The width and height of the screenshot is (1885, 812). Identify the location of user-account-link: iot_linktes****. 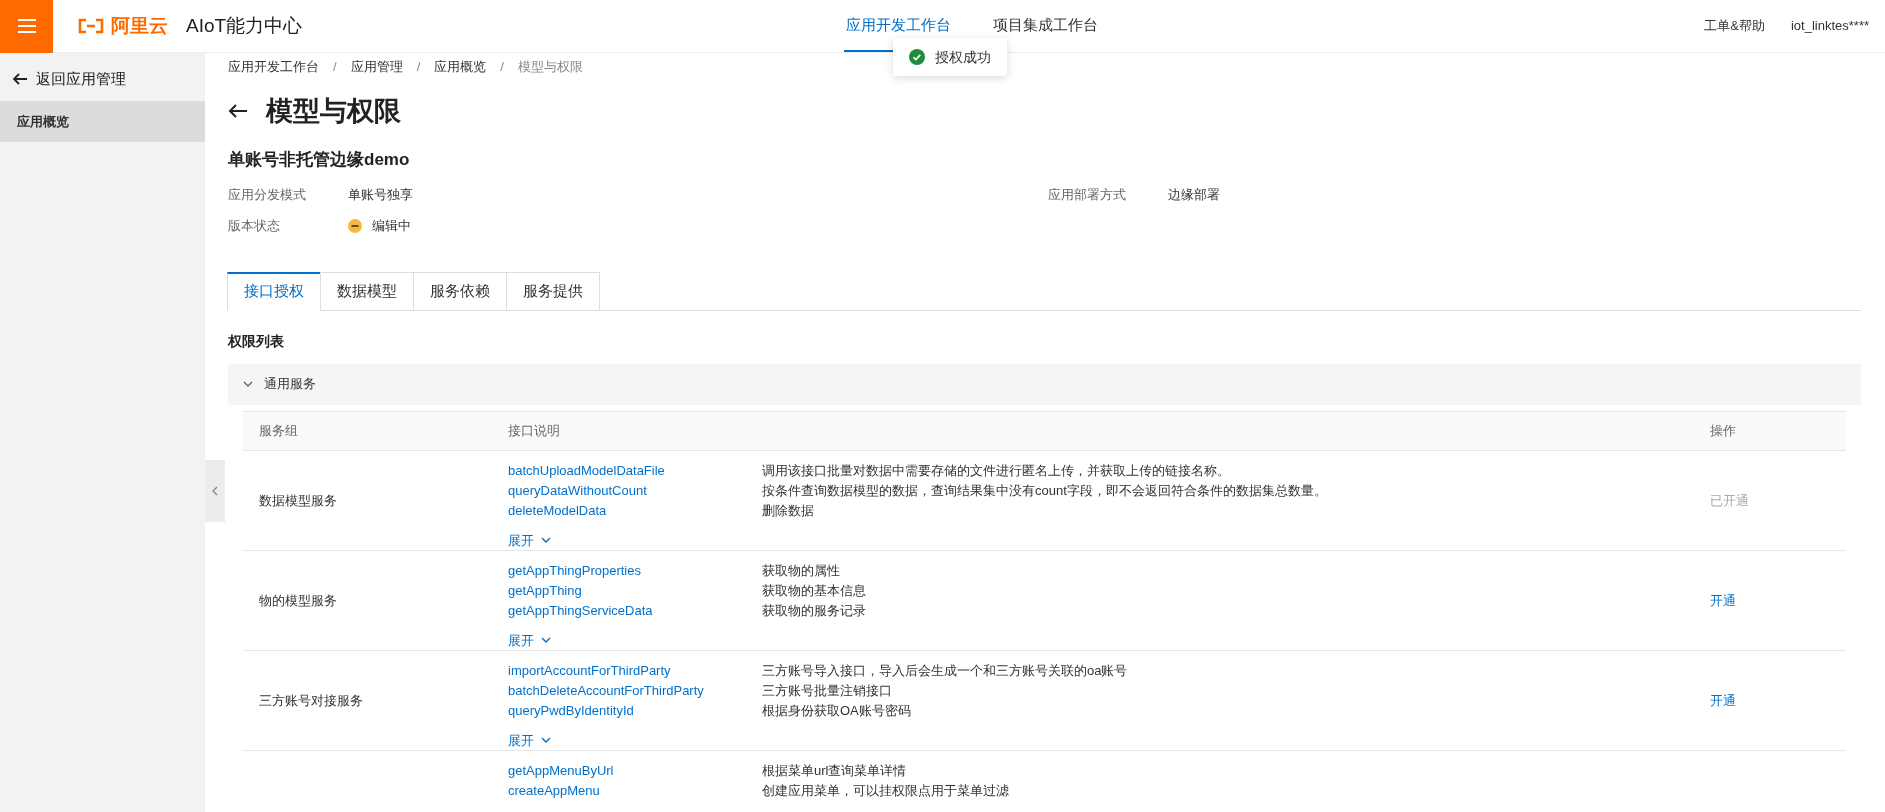
(1829, 26).